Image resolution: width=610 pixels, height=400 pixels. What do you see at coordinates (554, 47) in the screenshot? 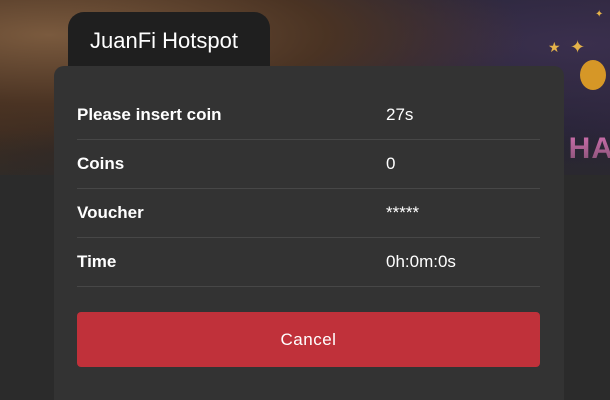
I see `star-icon: ★` at bounding box center [554, 47].